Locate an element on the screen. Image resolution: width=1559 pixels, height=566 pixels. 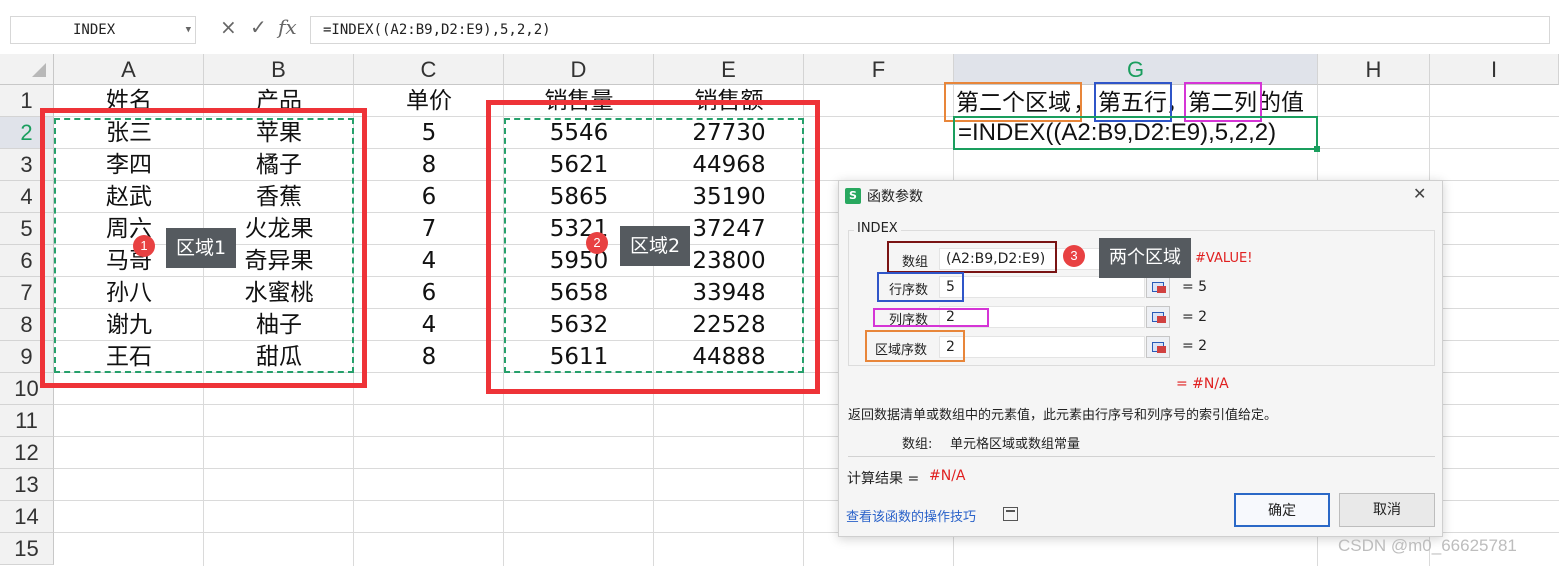
column-header-i: I is located at coordinates (1494, 69).